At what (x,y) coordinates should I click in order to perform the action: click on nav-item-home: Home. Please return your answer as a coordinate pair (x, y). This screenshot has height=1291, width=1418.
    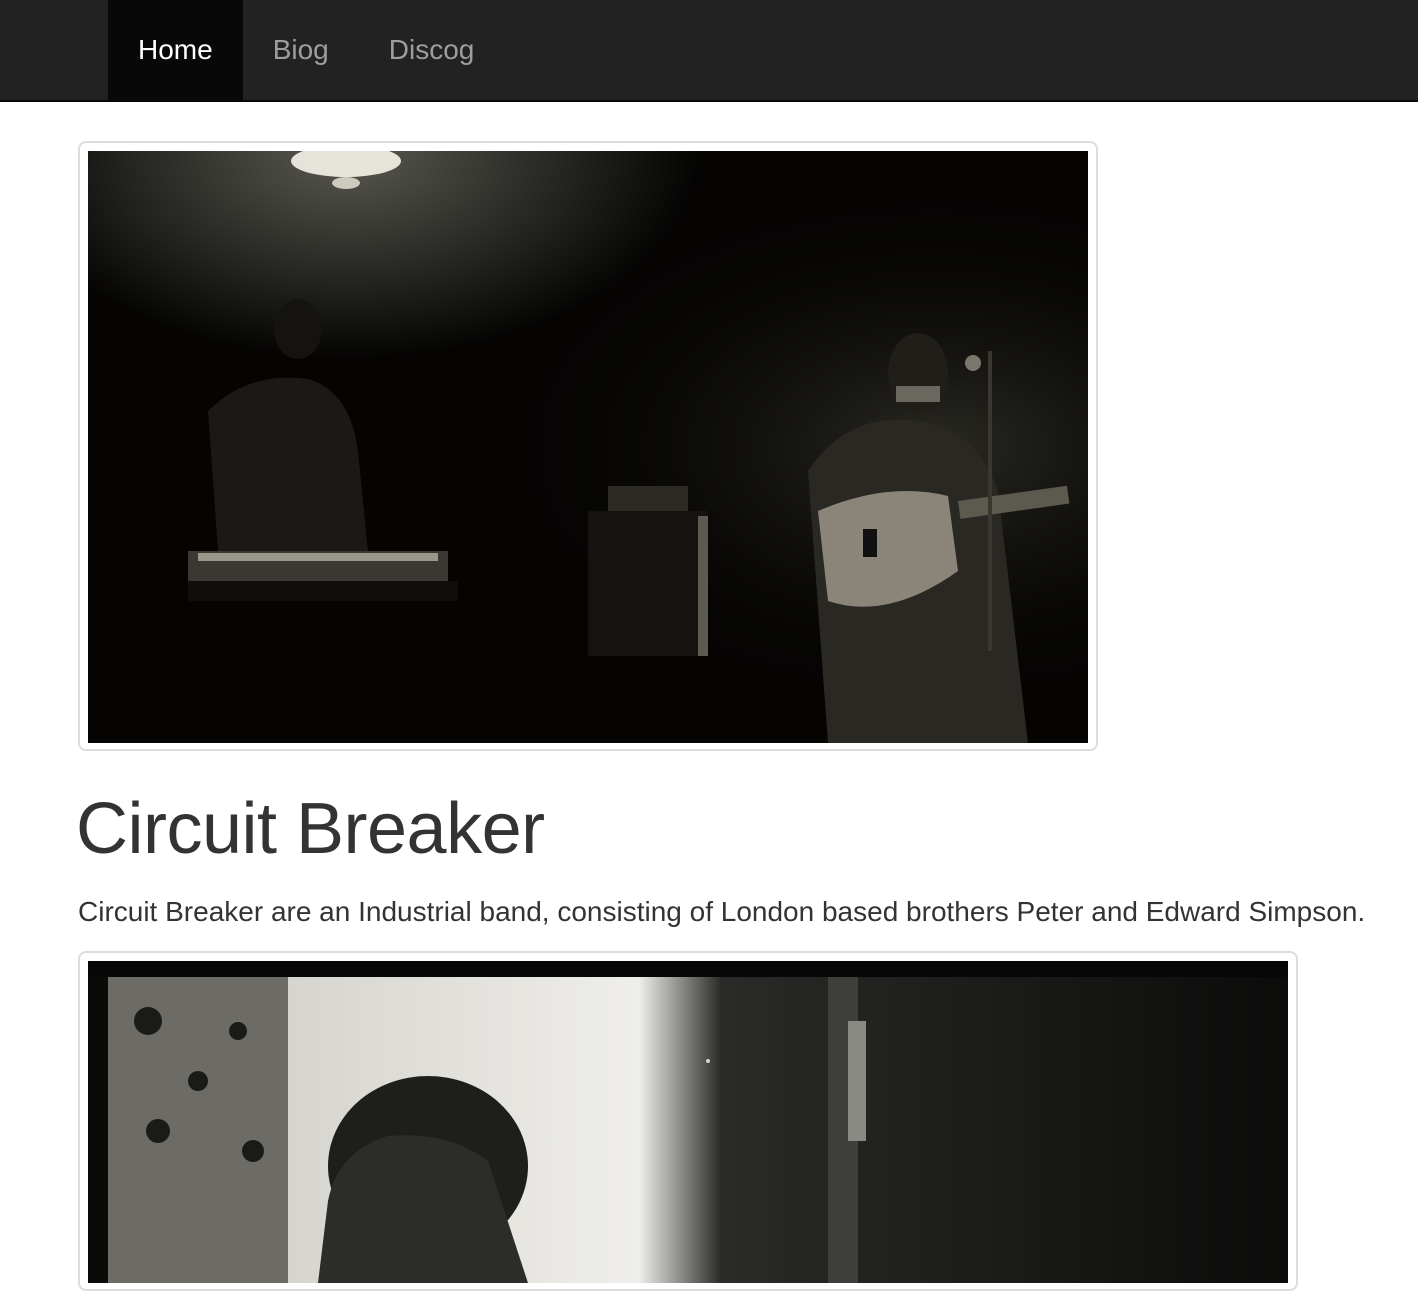
    Looking at the image, I should click on (175, 50).